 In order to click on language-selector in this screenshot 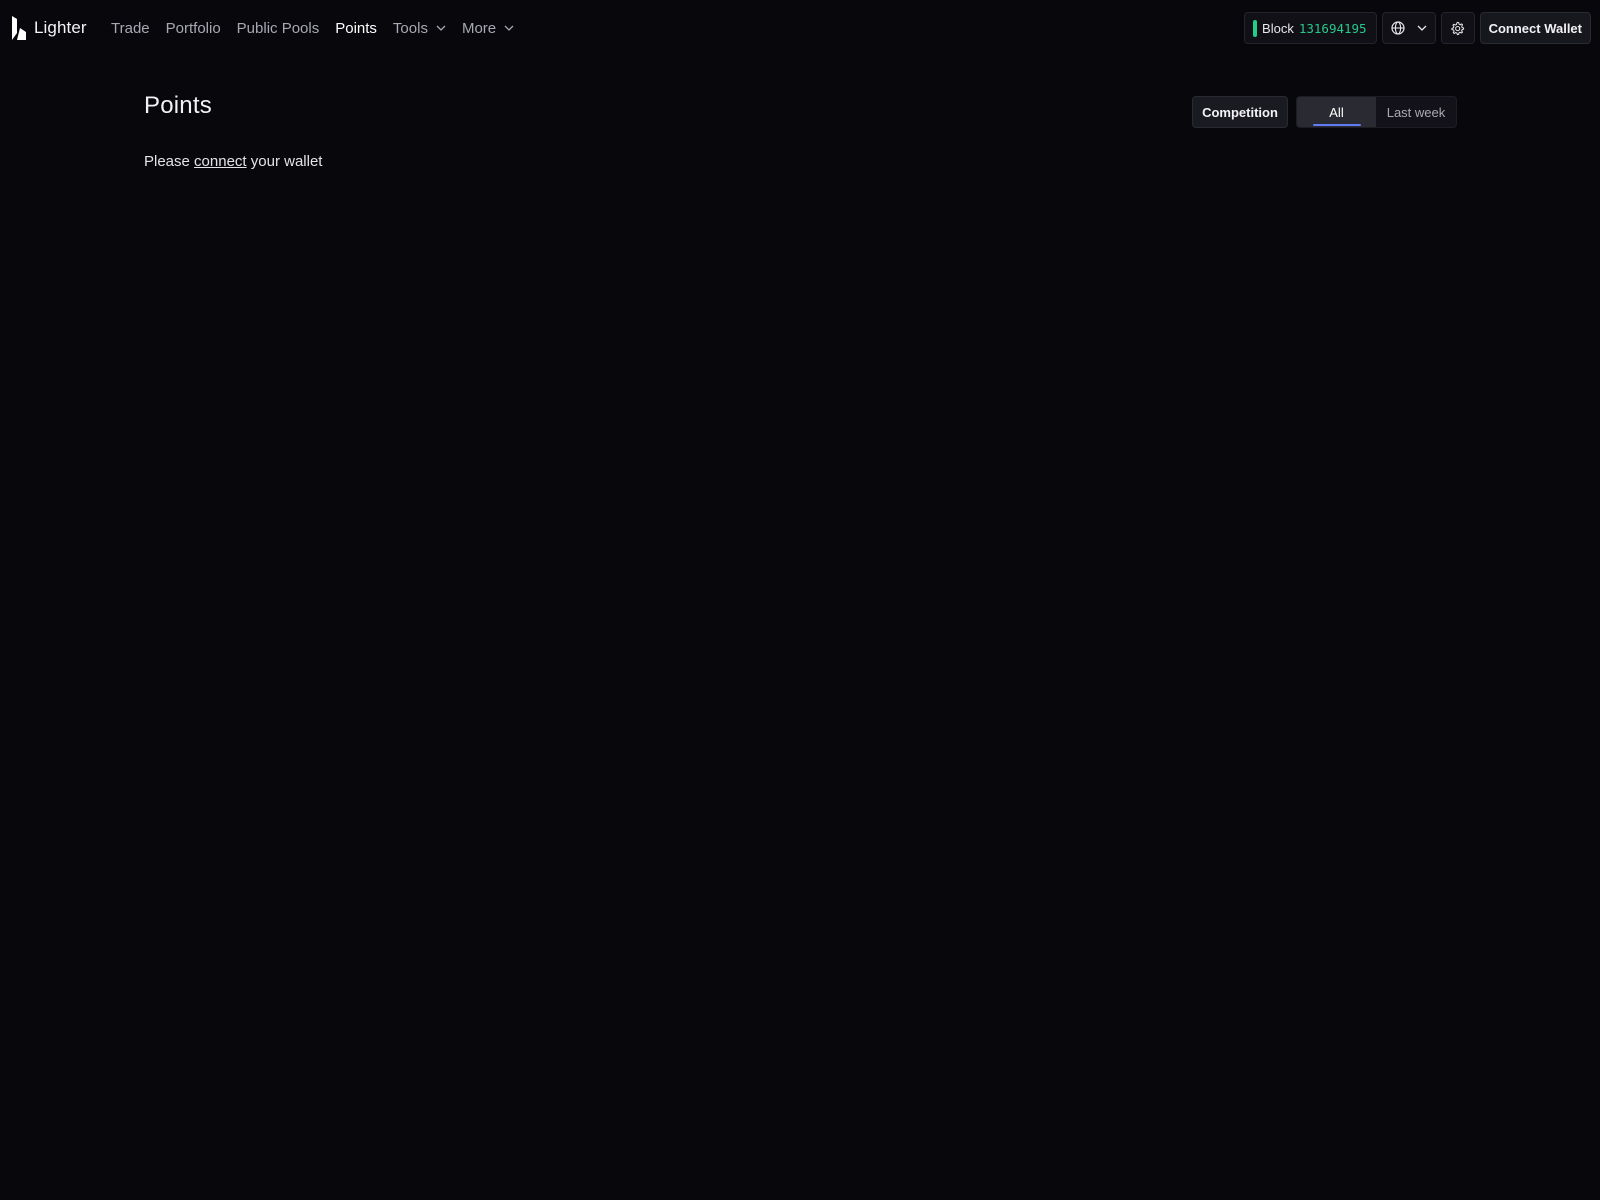, I will do `click(1408, 28)`.